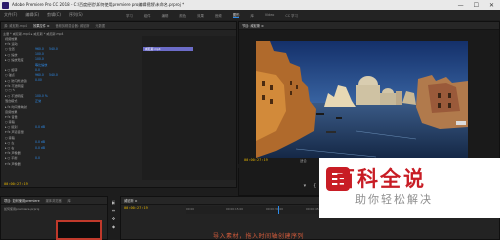 The width and height of the screenshot is (500, 240). I want to click on timeline-caption: 导入素材，拖入时间轴创建序列, so click(259, 236).